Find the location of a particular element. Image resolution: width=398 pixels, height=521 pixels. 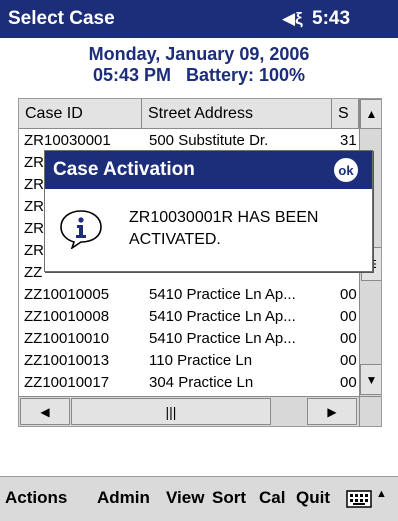

scroll-up-button: ▲ is located at coordinates (370, 114).